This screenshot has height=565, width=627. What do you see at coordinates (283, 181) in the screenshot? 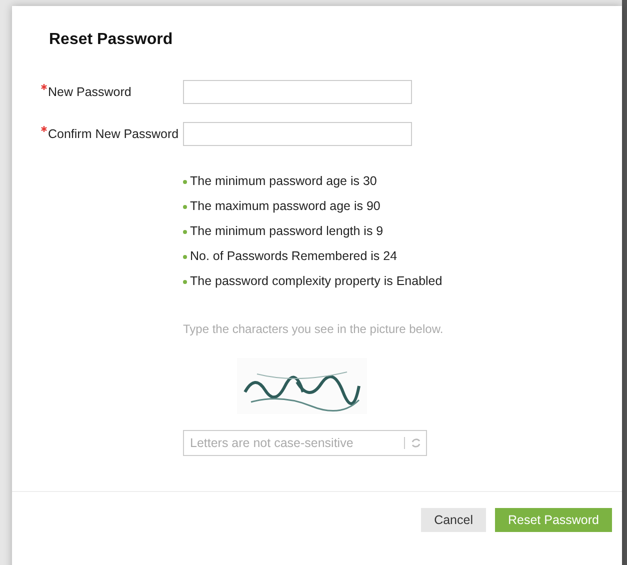
I see `rule-text: The minimum password age is 30` at bounding box center [283, 181].